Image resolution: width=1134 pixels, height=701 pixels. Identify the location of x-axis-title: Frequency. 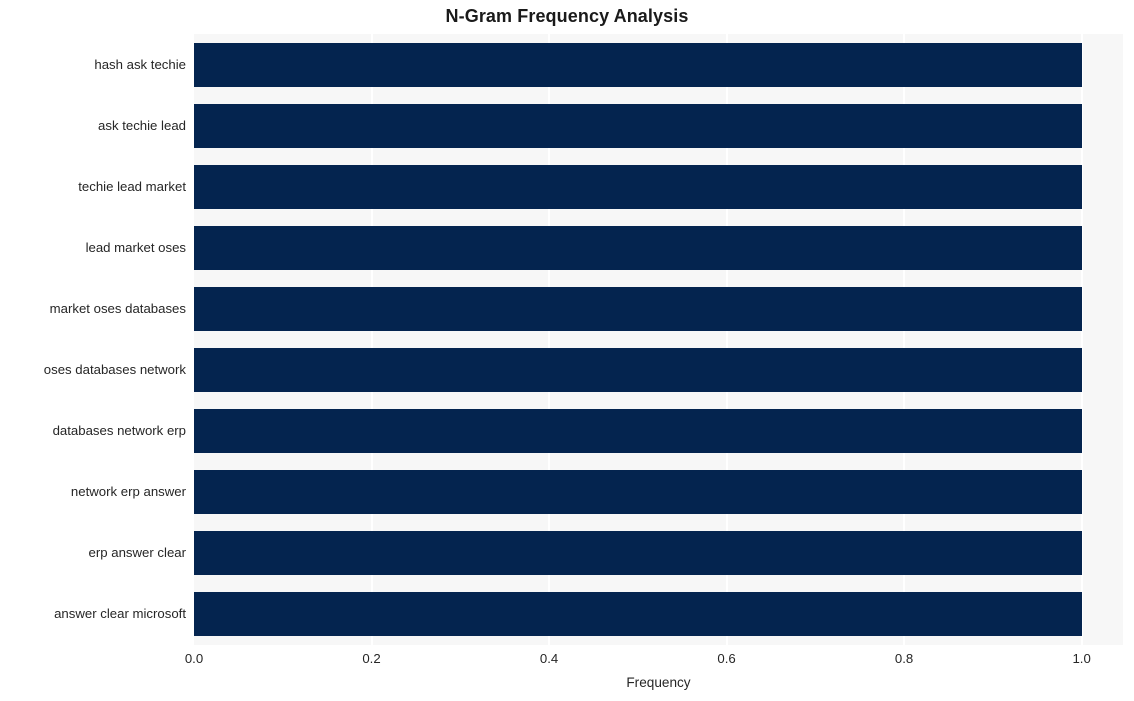
(658, 682).